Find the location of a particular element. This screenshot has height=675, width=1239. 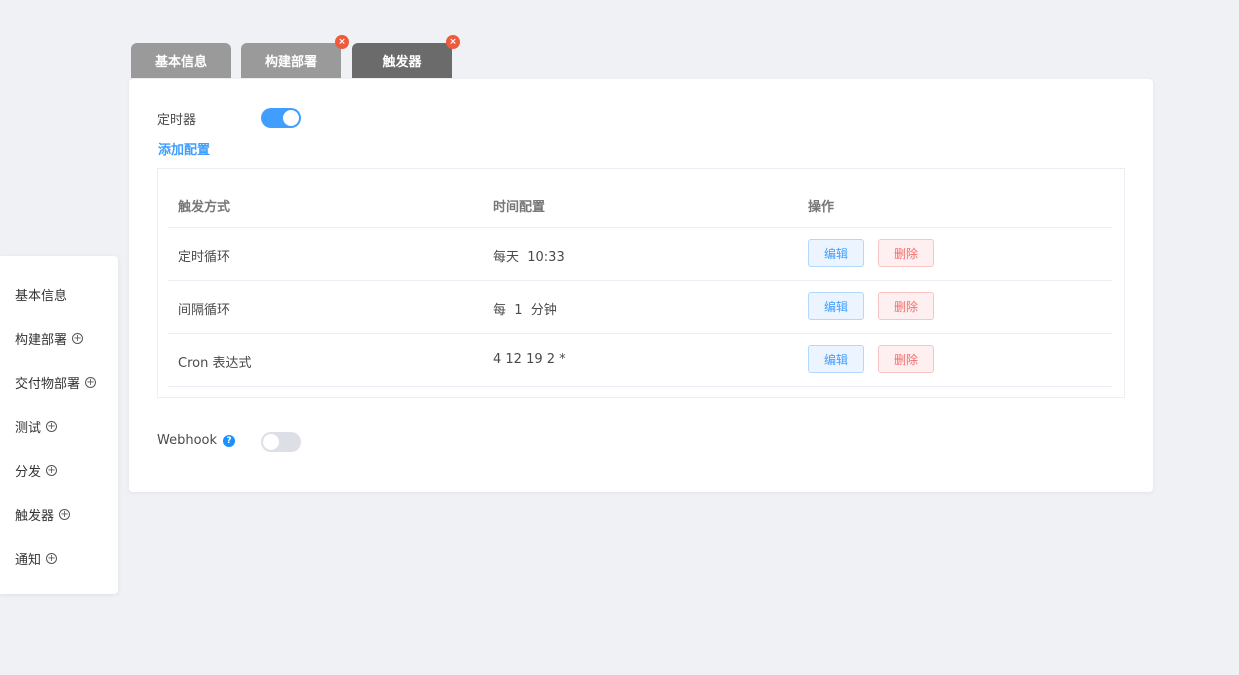

trigger-type-cell: Cron 表达式 is located at coordinates (215, 363).